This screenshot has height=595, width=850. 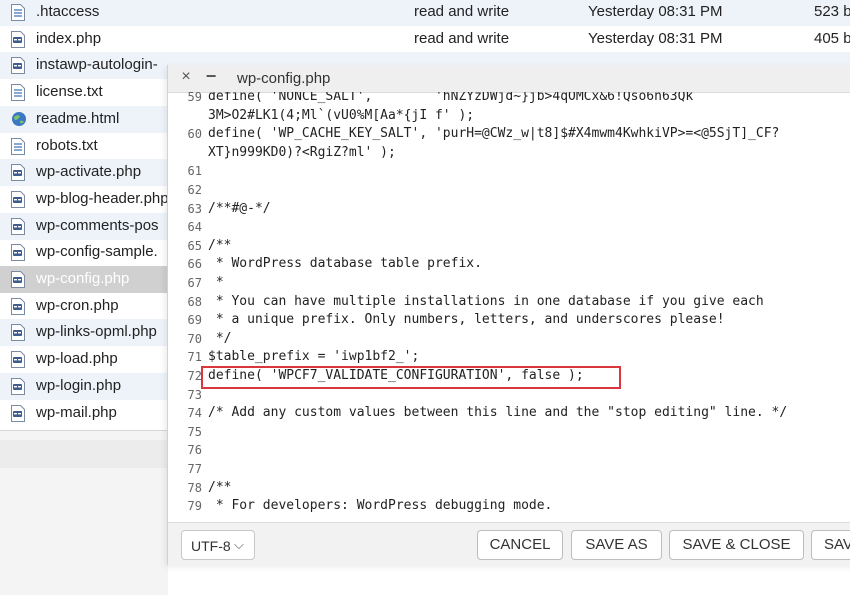 I want to click on file-name: wp-blog-header.php, so click(x=102, y=198).